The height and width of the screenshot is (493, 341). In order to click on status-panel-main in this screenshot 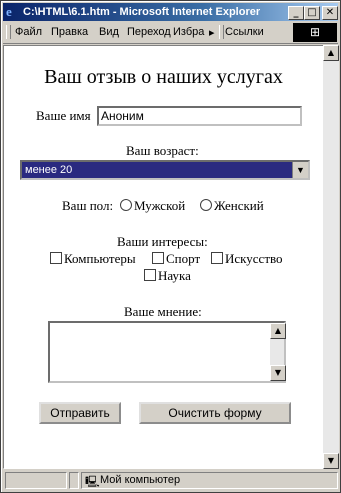, I will do `click(36, 480)`.